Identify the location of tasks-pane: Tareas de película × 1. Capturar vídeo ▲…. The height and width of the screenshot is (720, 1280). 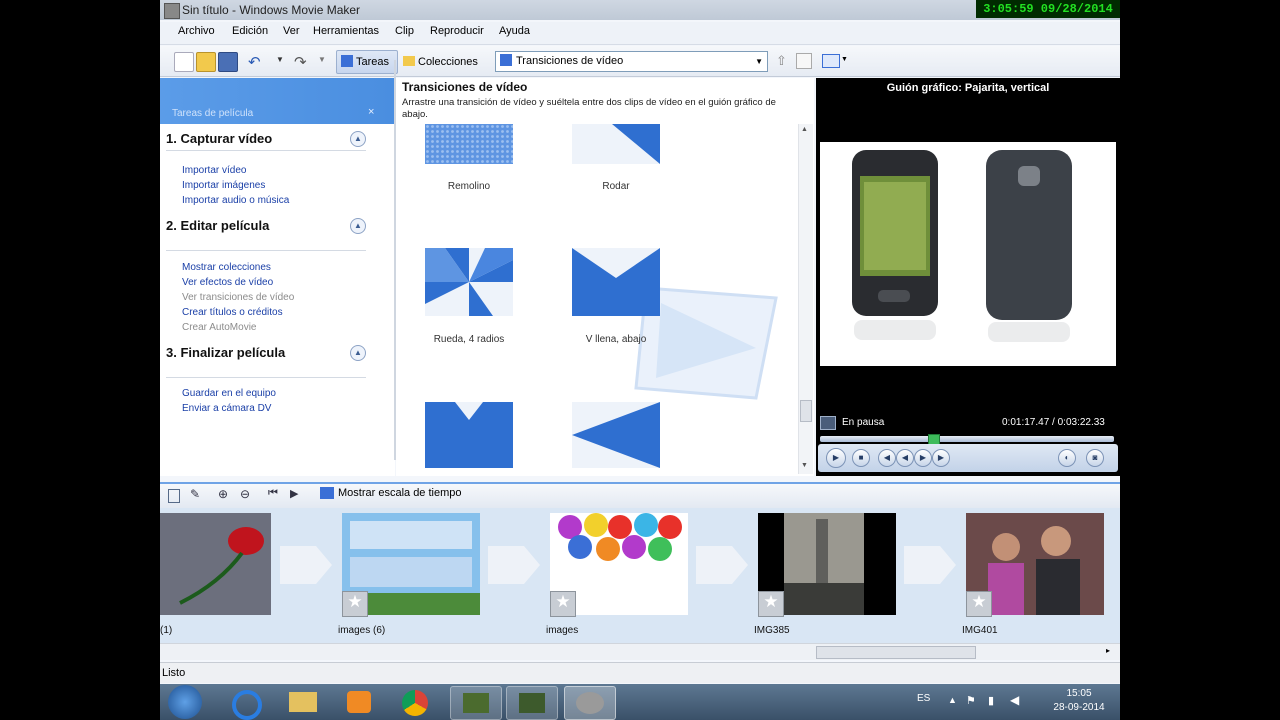
(277, 277).